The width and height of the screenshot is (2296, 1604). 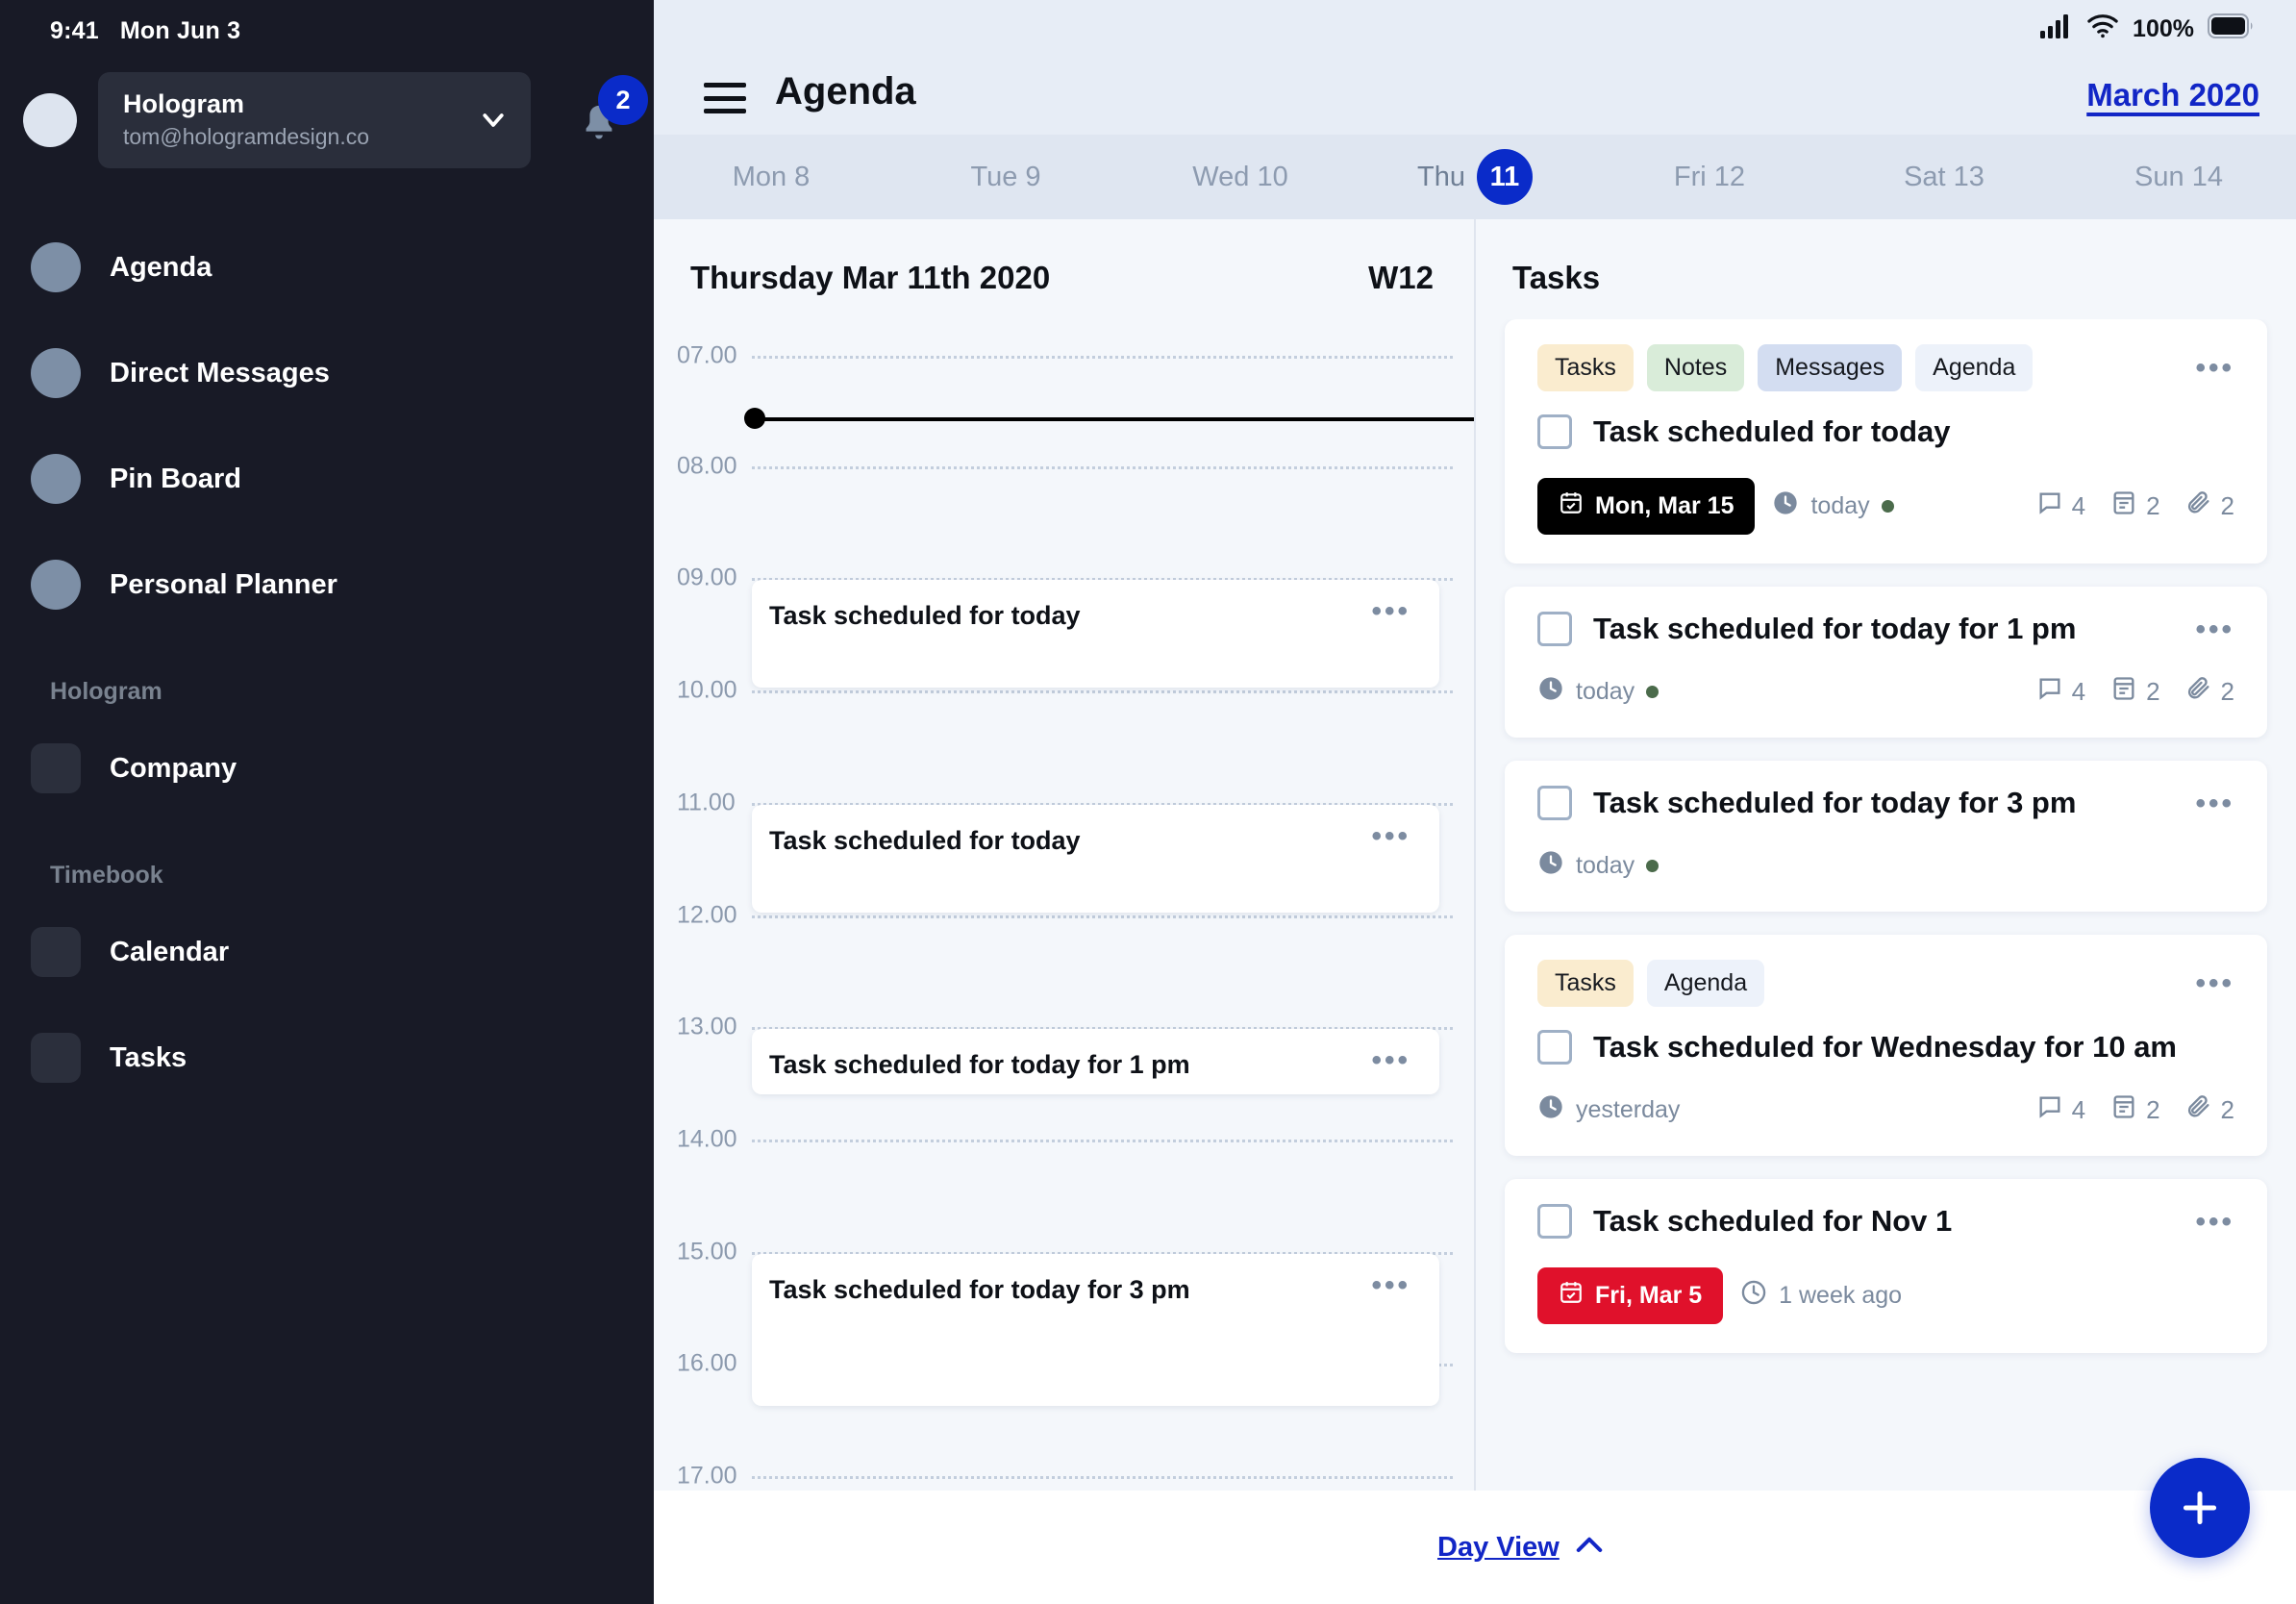 I want to click on due-date-pill: Mon, Mar 15, so click(x=1646, y=506).